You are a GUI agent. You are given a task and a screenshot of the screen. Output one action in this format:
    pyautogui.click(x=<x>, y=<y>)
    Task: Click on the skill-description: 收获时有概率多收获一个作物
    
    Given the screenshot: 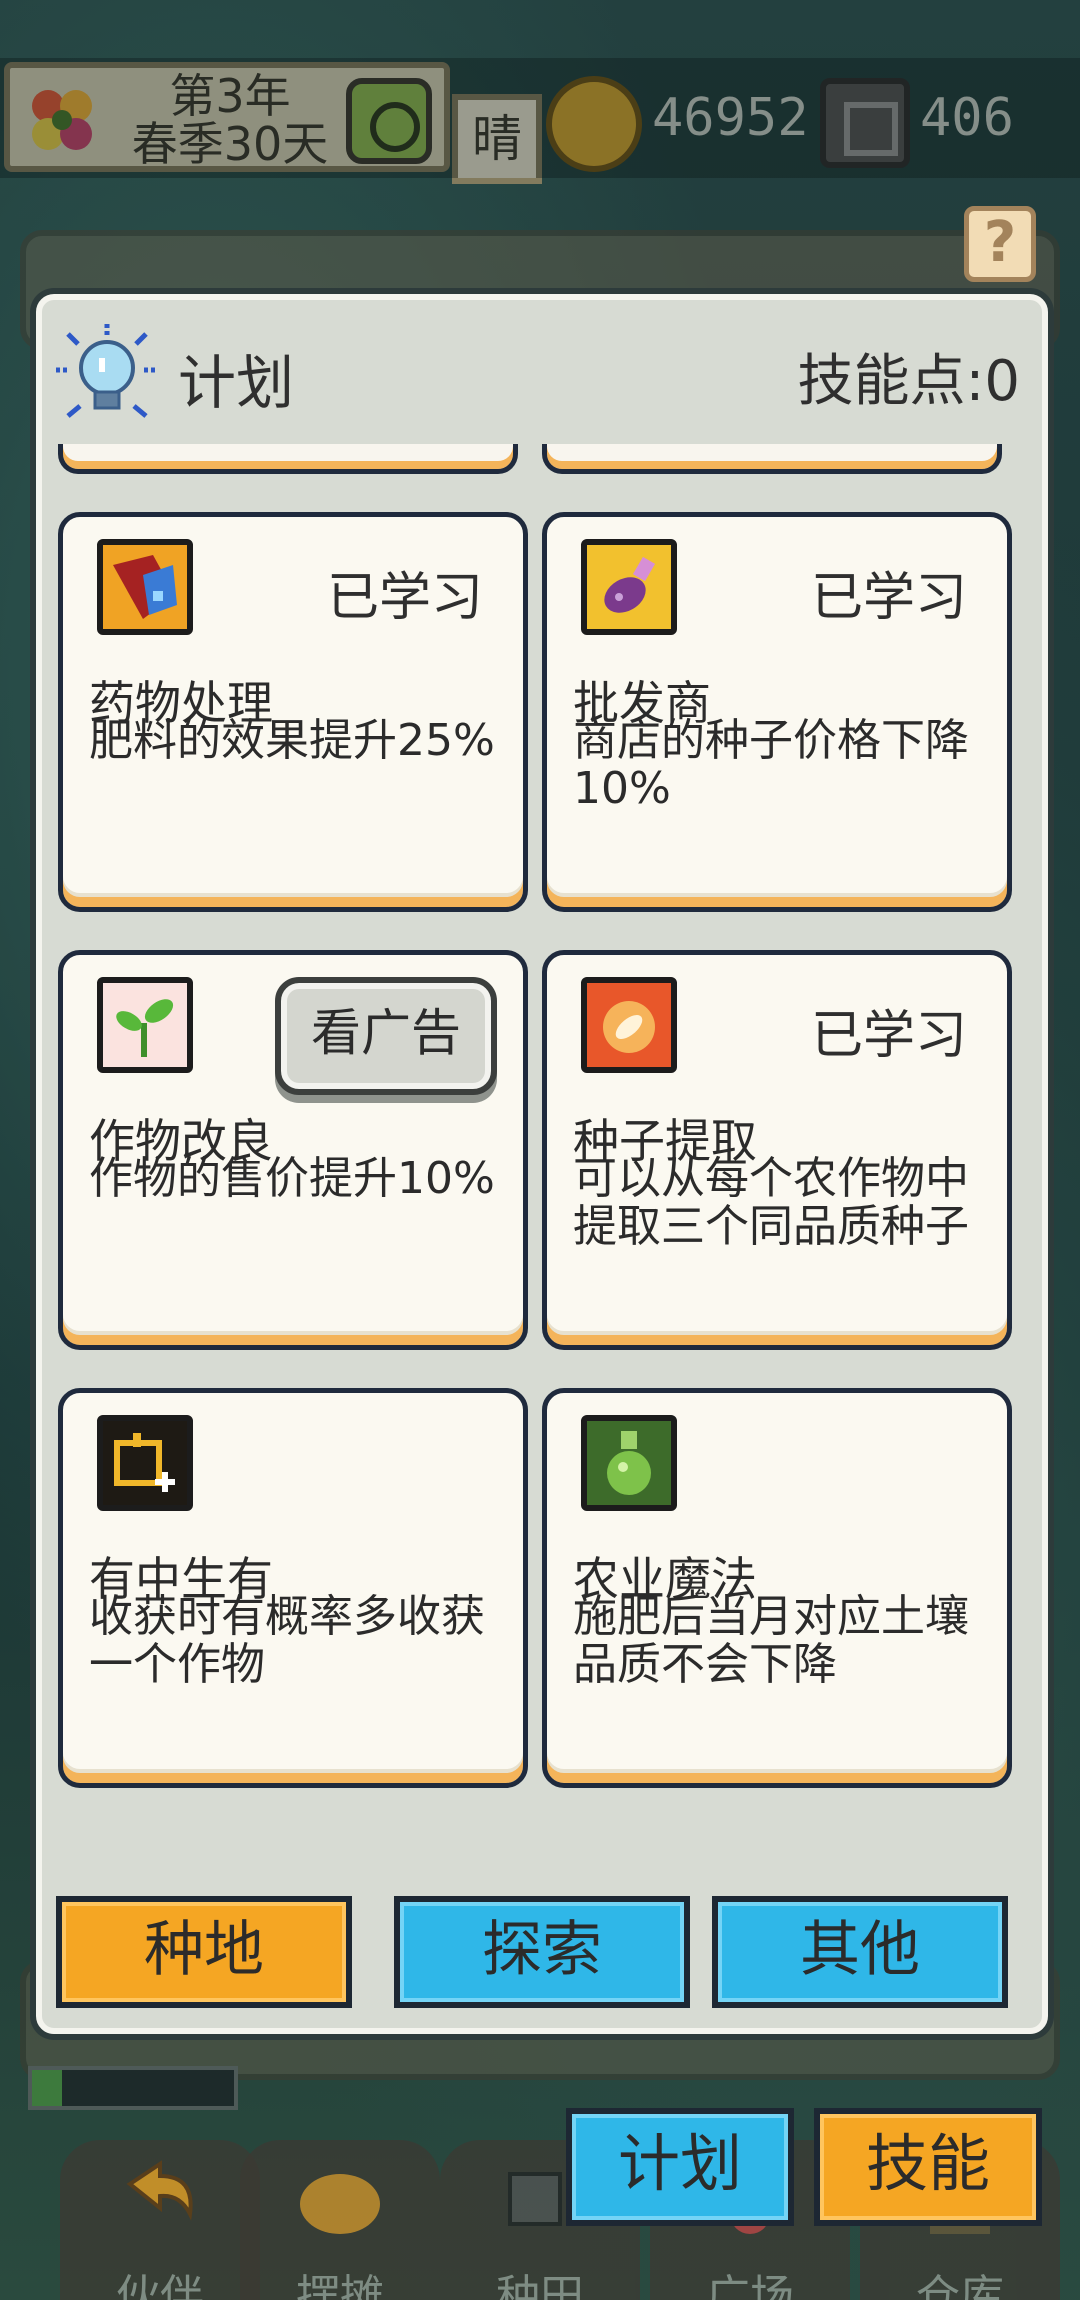 What is the action you would take?
    pyautogui.click(x=287, y=1640)
    